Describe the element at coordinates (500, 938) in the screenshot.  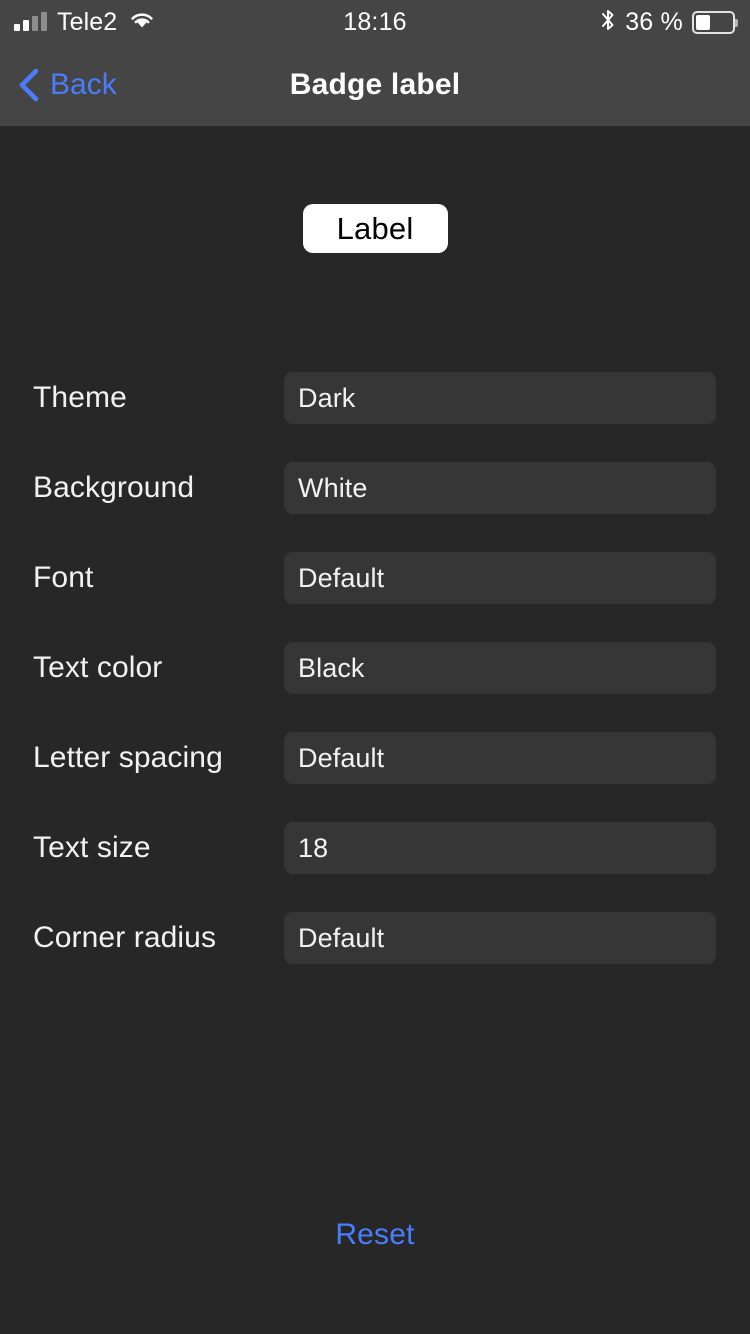
I see `setting-field-corner-radius: Default` at that location.